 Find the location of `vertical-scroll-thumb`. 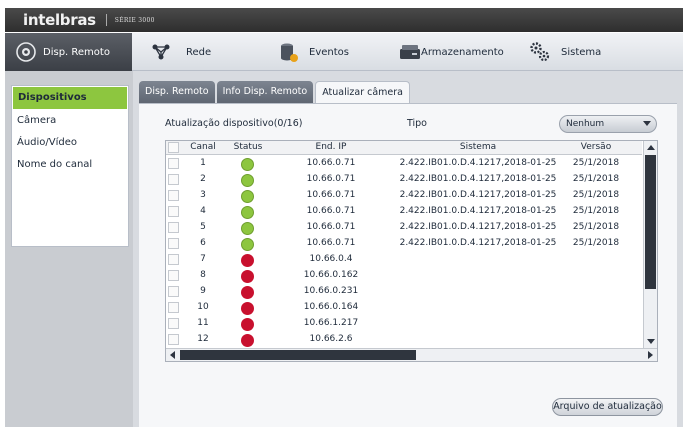

vertical-scroll-thumb is located at coordinates (650, 222).